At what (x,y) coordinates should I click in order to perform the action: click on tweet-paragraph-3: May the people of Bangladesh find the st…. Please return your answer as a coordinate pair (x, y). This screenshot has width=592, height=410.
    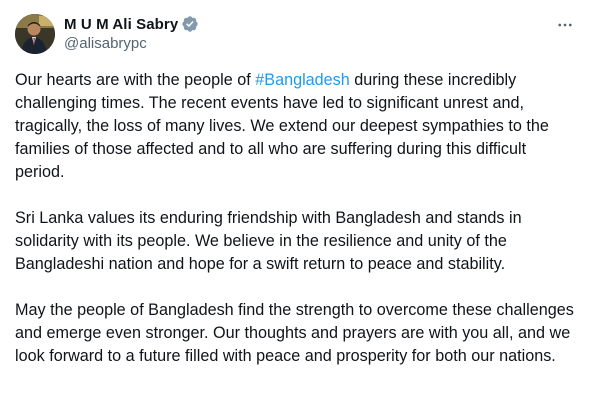
    Looking at the image, I should click on (294, 333).